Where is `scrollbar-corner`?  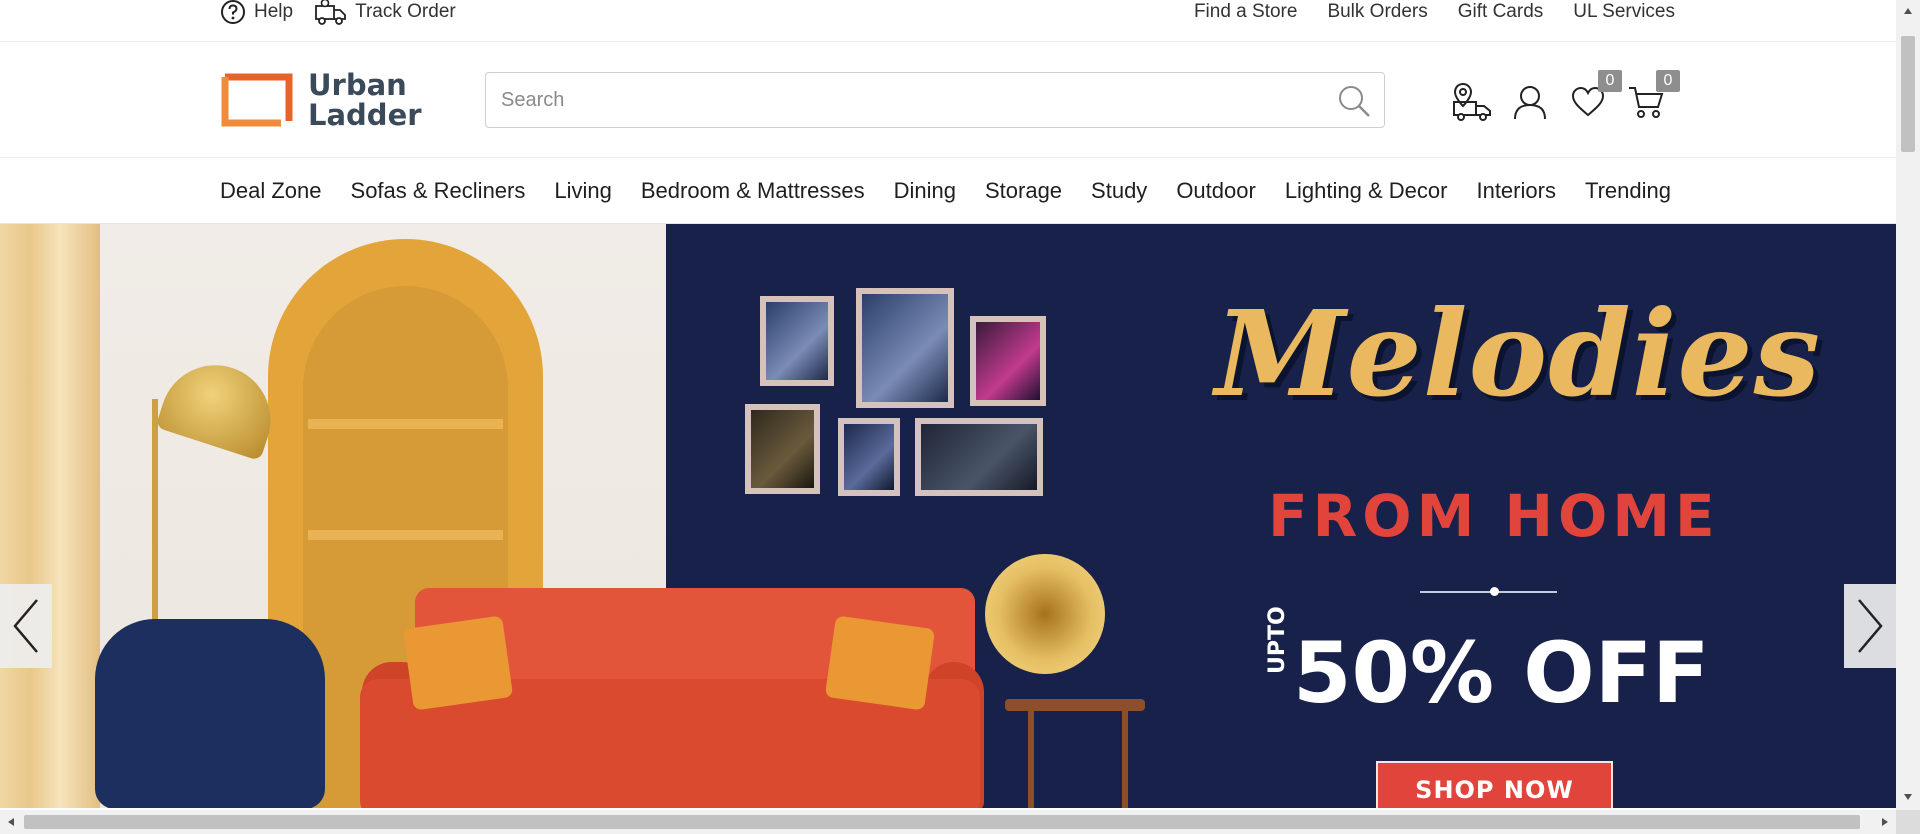 scrollbar-corner is located at coordinates (1908, 822).